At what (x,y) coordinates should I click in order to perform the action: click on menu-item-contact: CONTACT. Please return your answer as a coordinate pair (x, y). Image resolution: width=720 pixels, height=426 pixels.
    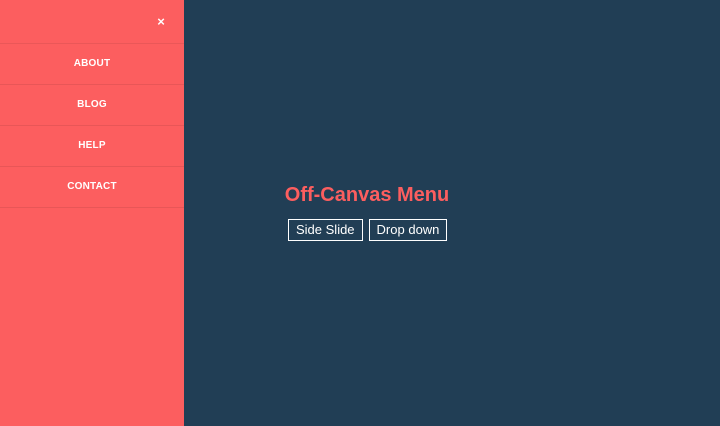
    Looking at the image, I should click on (92, 187).